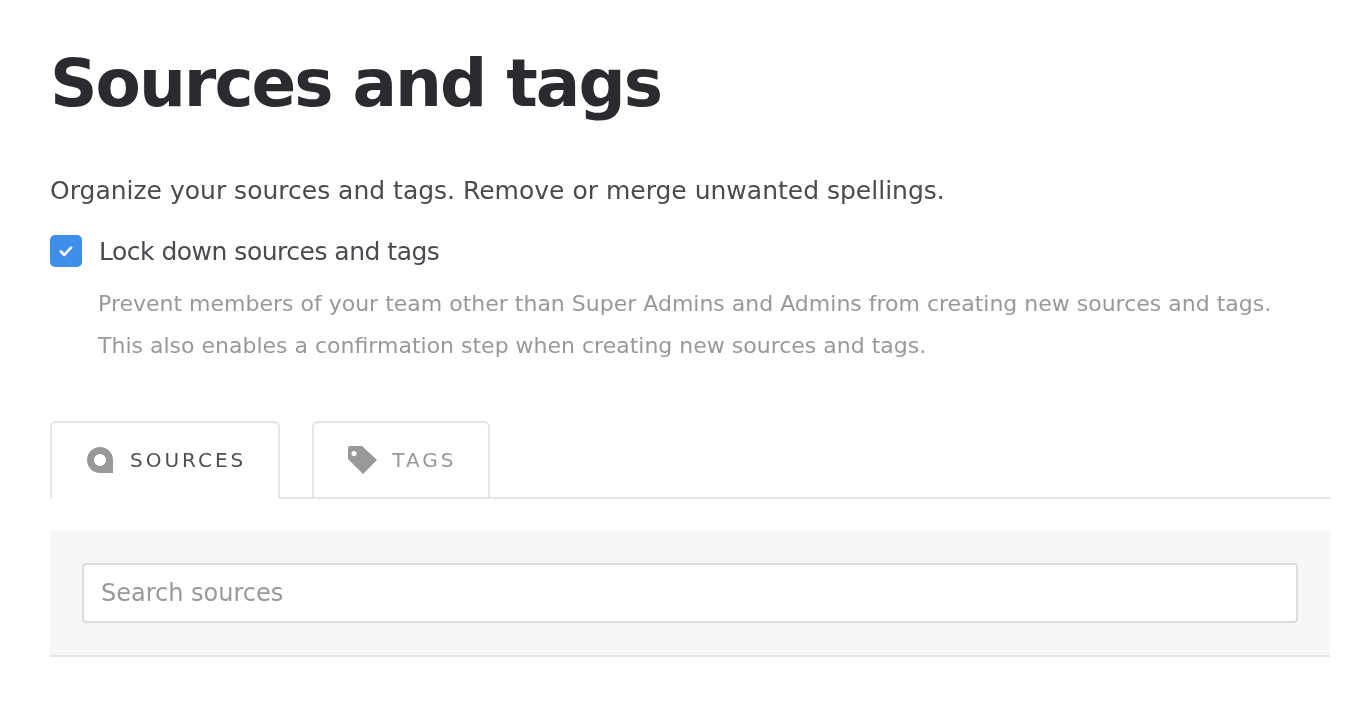  I want to click on checkbox-label: Lock down sources and tags, so click(269, 251).